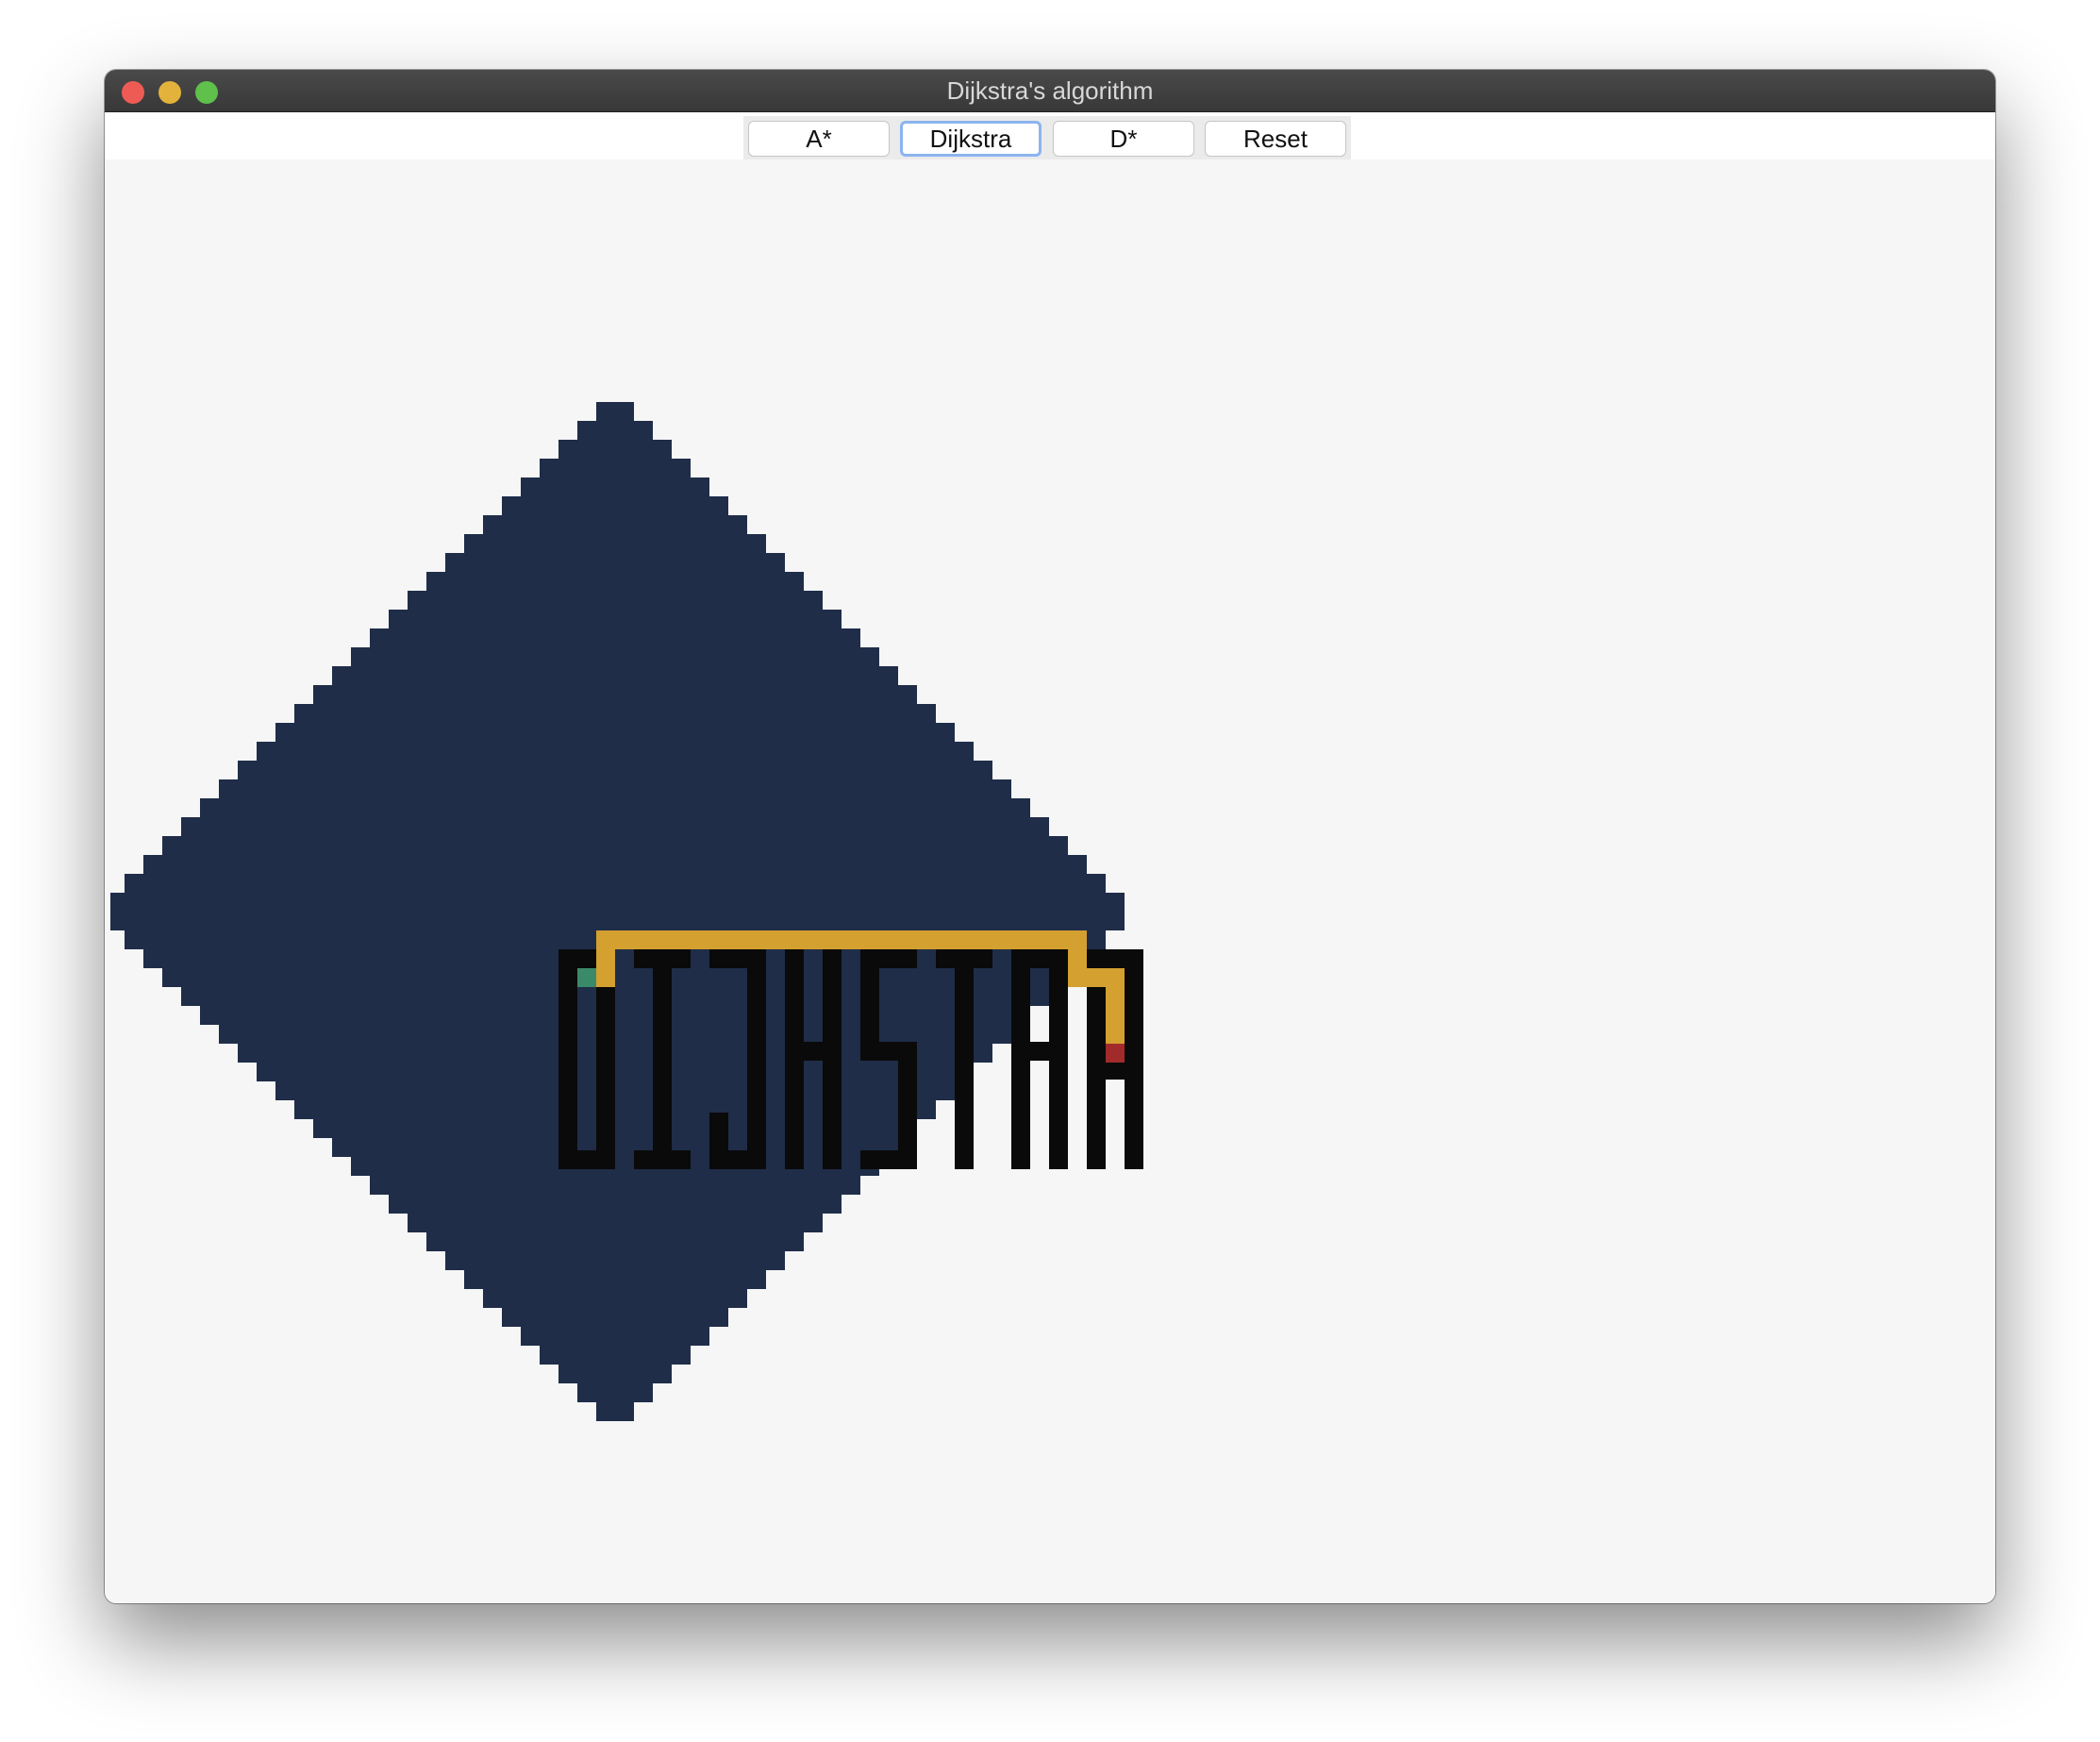 This screenshot has width=2100, height=1742. I want to click on algorithm-toolbar: A* Dijkstra D* Reset, so click(1047, 137).